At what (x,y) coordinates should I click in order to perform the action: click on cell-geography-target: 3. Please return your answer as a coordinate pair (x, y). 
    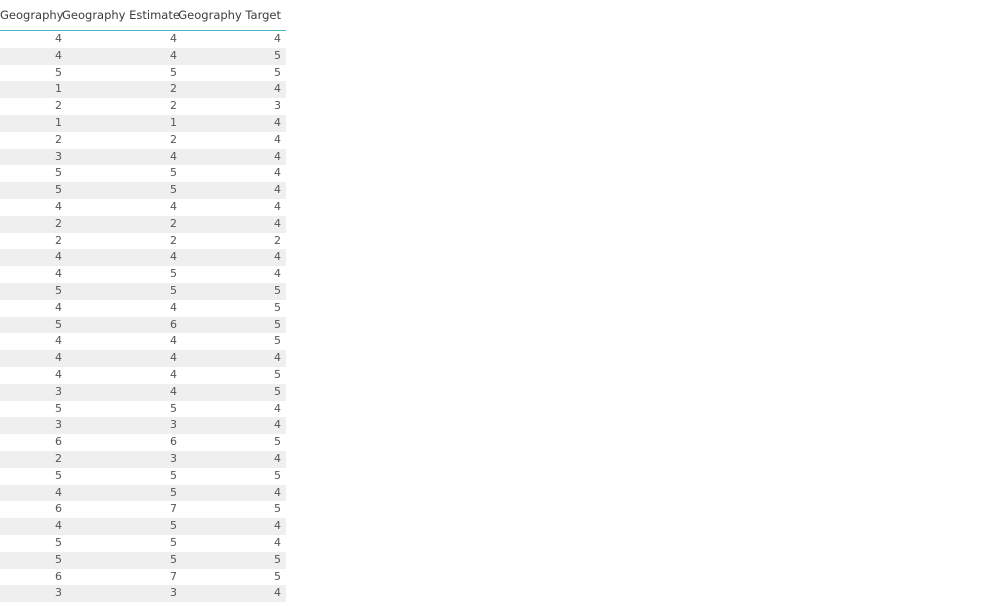
    Looking at the image, I should click on (277, 106).